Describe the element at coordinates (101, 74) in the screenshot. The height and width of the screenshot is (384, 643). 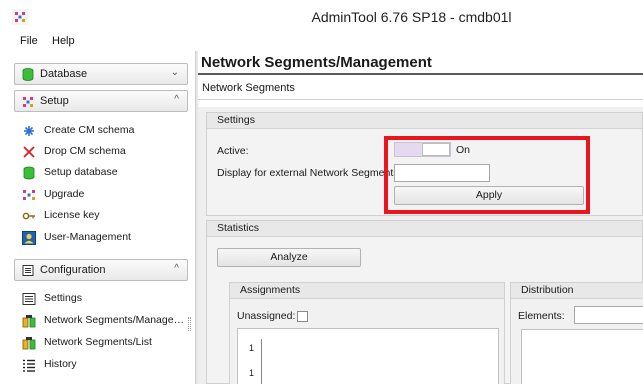
I see `section-database: Database ⌄` at that location.